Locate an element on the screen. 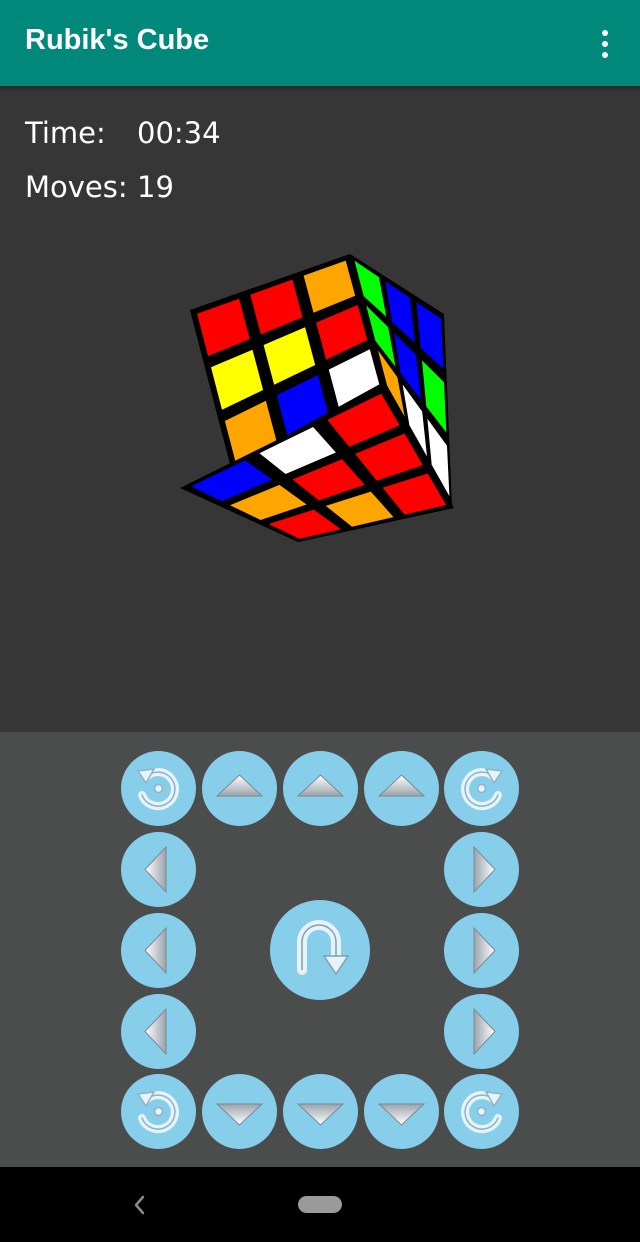 This screenshot has width=640, height=1242. move-right-middle-button is located at coordinates (481, 950).